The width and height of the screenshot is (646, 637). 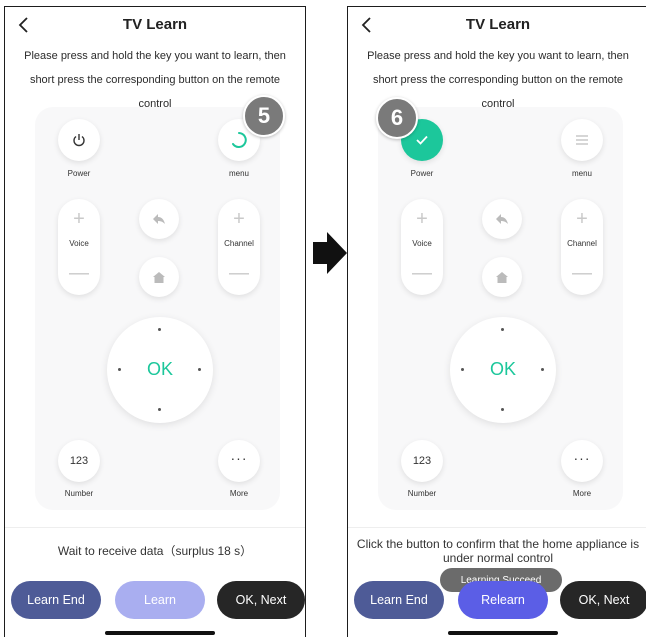 I want to click on step-badge: 5, so click(x=264, y=116).